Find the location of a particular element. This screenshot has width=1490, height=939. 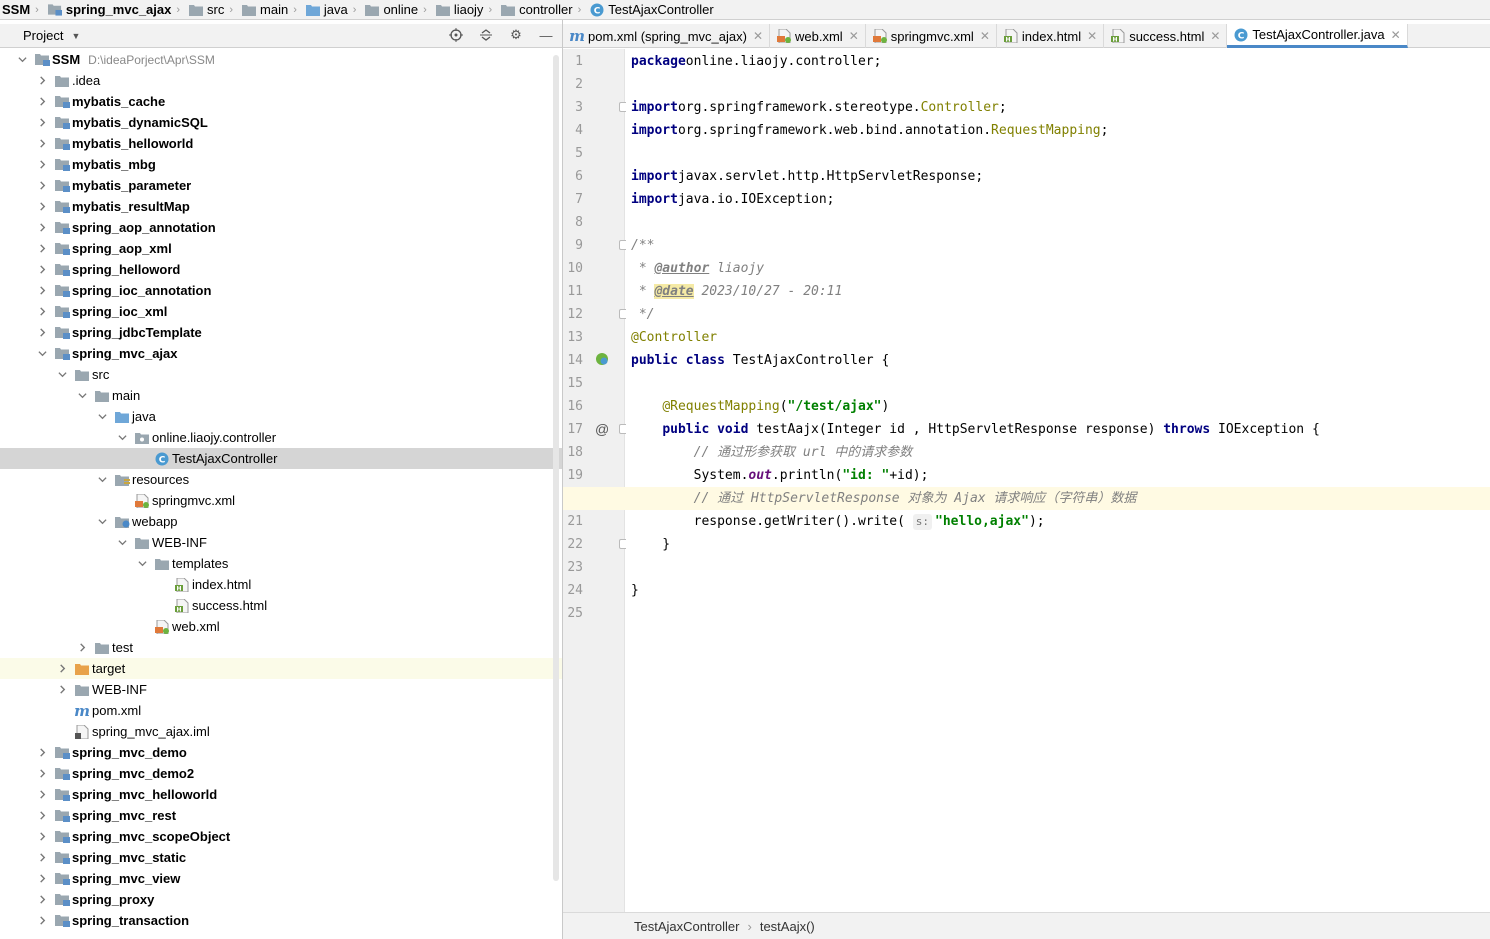

tree-item: java is located at coordinates (281, 416).